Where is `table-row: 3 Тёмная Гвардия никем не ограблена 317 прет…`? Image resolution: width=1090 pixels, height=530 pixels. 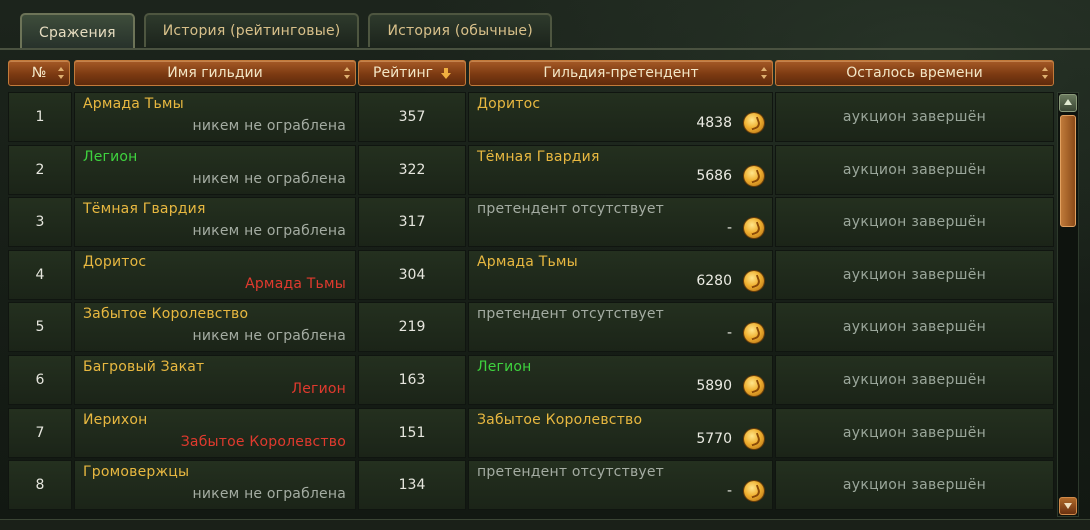 table-row: 3 Тёмная Гвардия никем не ограблена 317 прет… is located at coordinates (531, 222).